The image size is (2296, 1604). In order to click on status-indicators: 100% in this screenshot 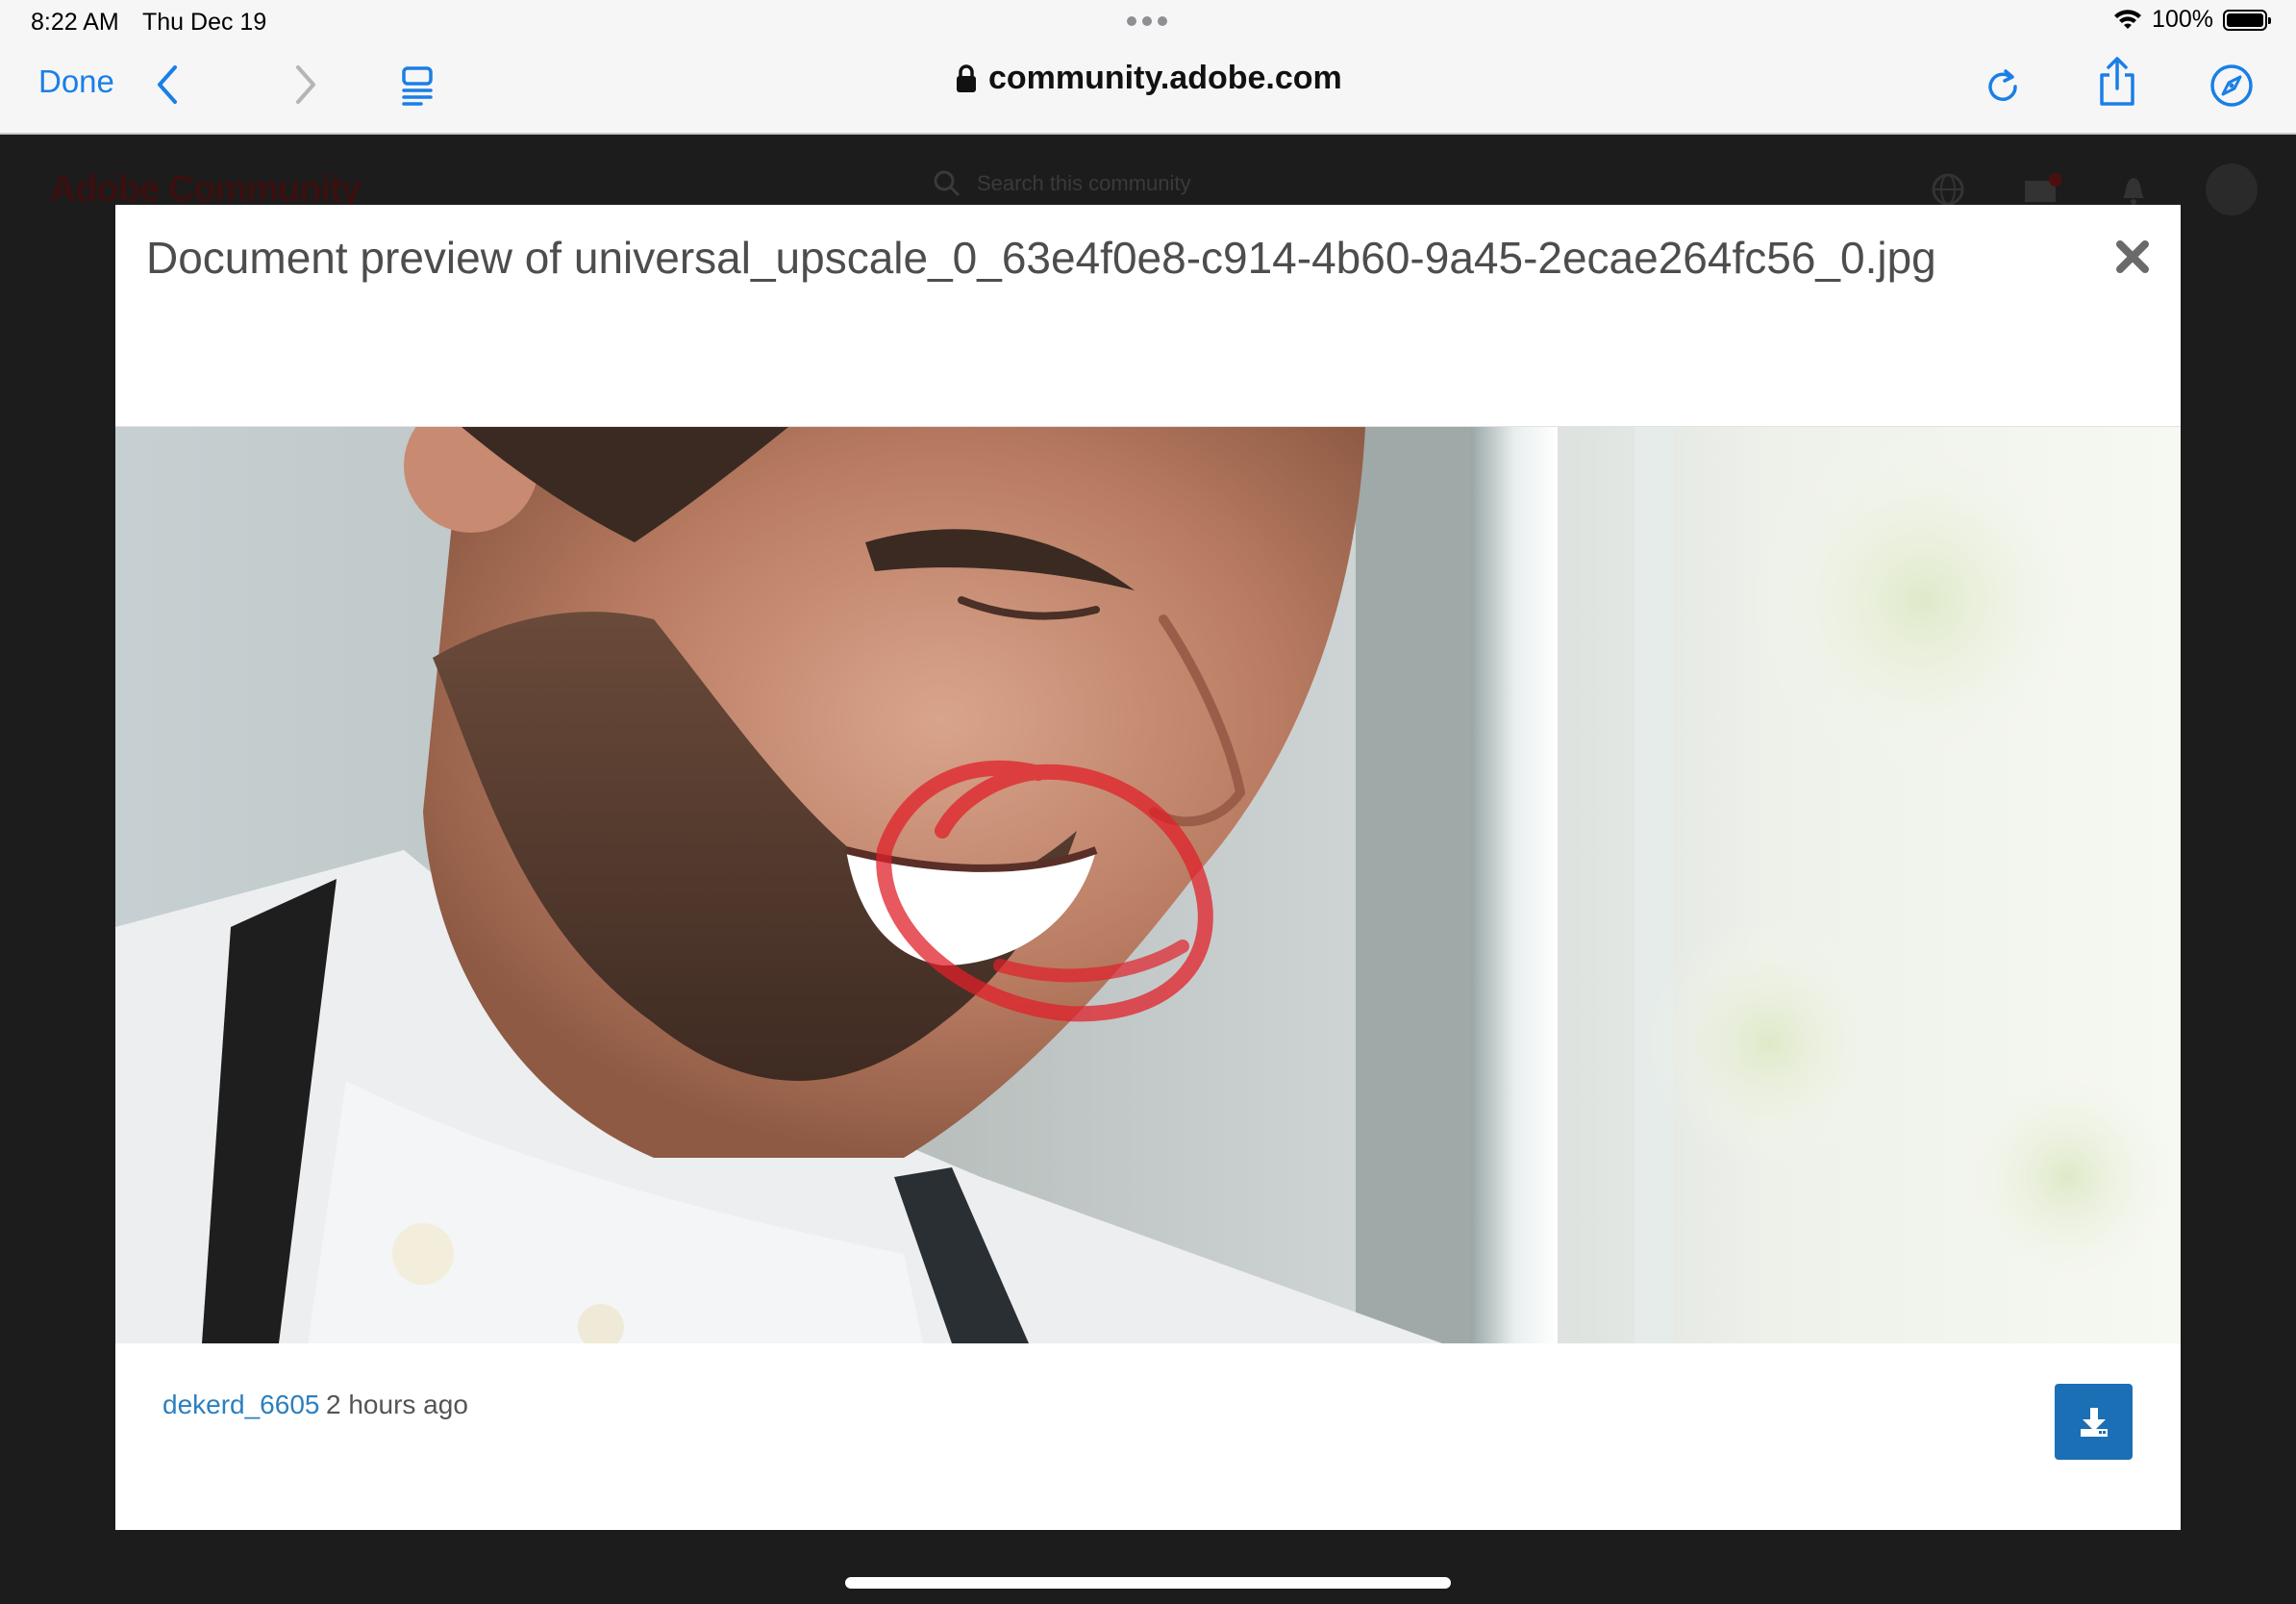, I will do `click(2192, 20)`.